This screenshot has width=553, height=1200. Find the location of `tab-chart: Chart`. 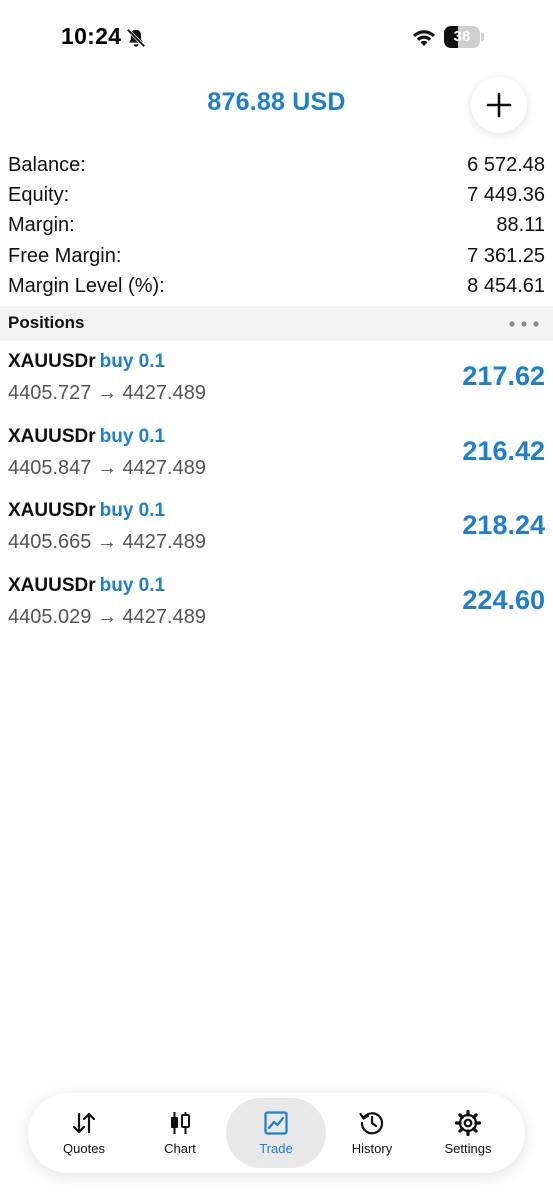

tab-chart: Chart is located at coordinates (180, 1133).